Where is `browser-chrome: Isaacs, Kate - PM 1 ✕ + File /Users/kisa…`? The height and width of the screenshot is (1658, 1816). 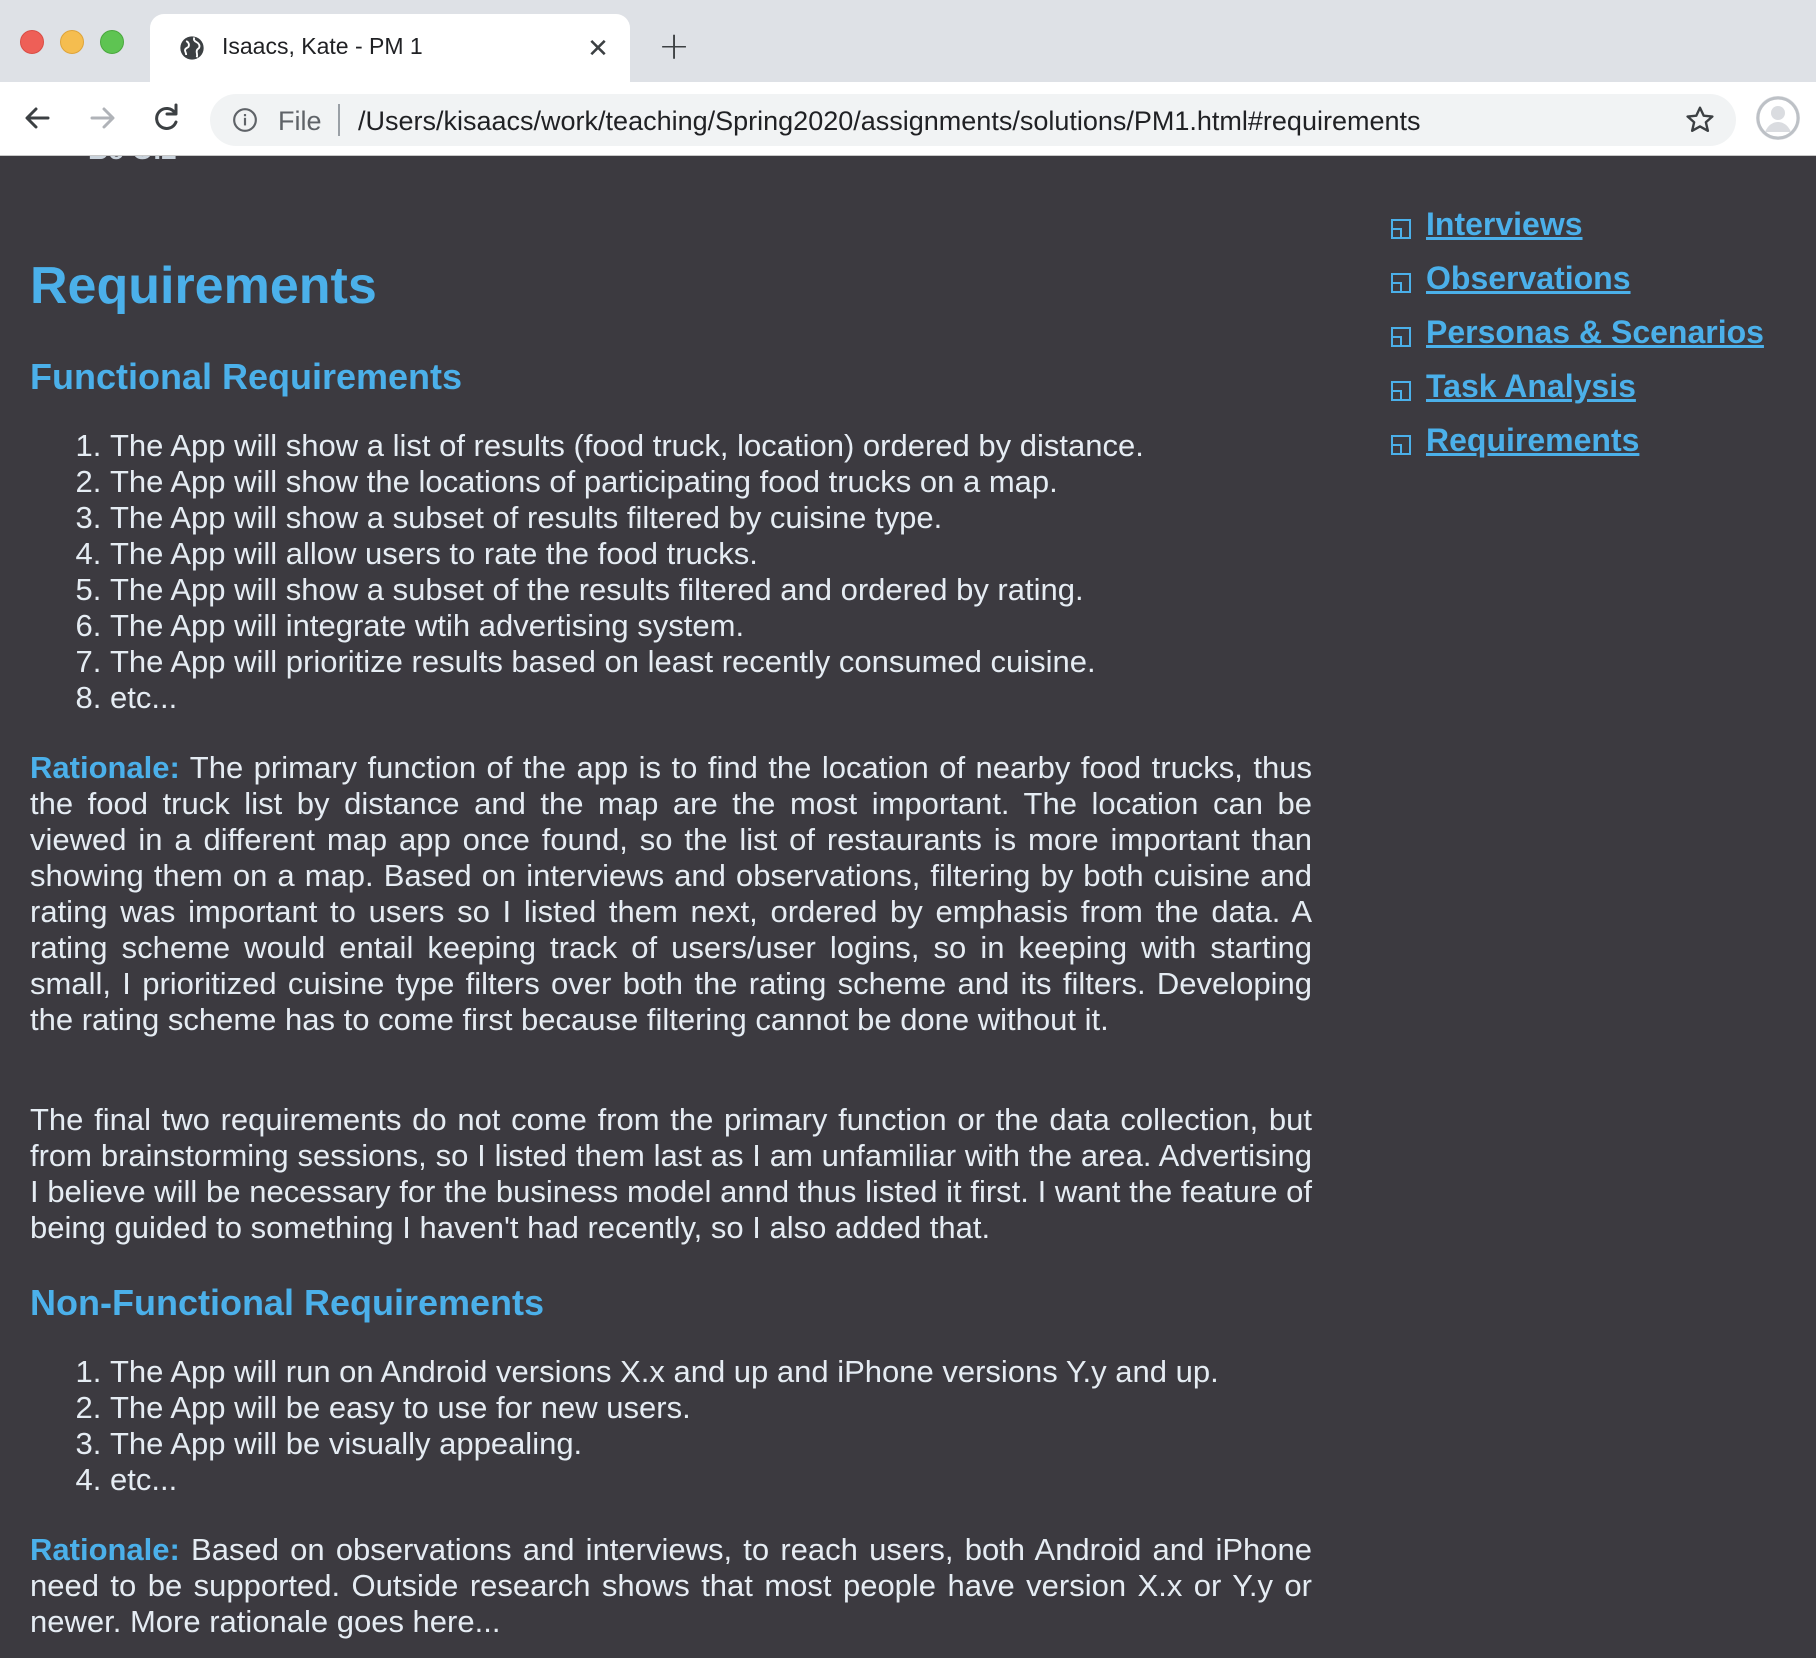
browser-chrome: Isaacs, Kate - PM 1 ✕ + File /Users/kisa… is located at coordinates (908, 78).